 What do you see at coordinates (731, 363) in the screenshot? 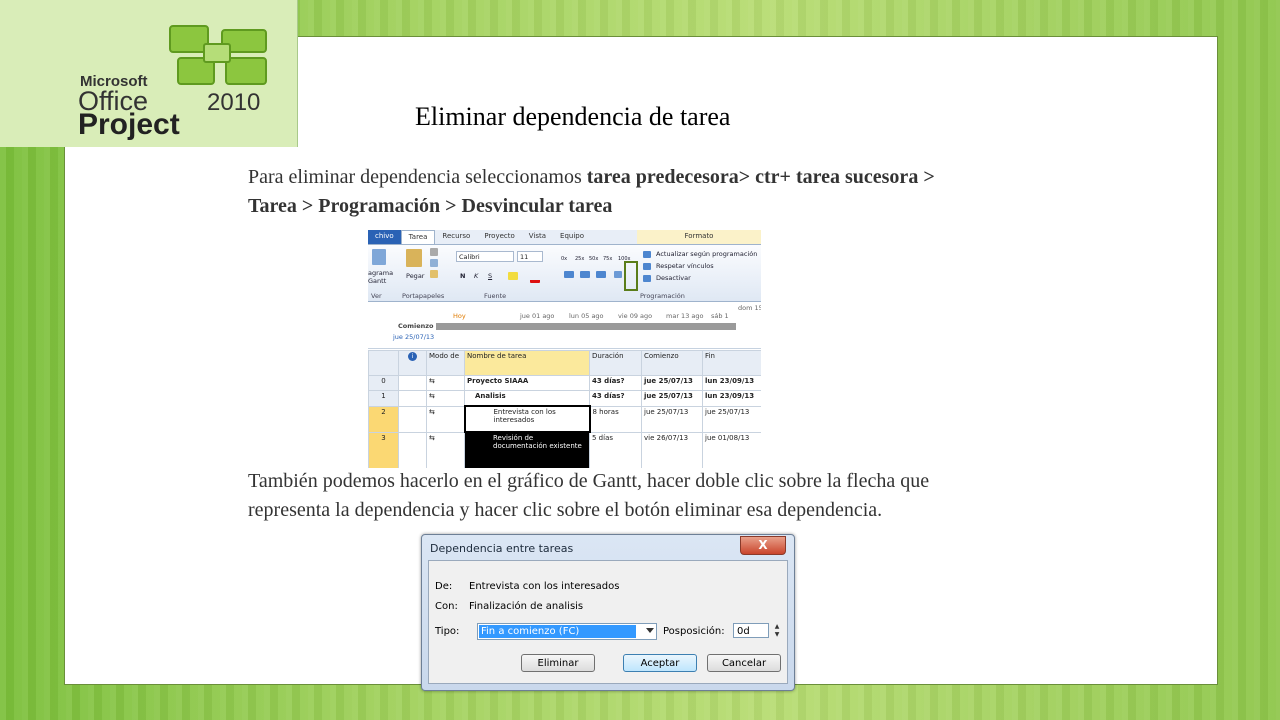
I see `header-fin: Fin` at bounding box center [731, 363].